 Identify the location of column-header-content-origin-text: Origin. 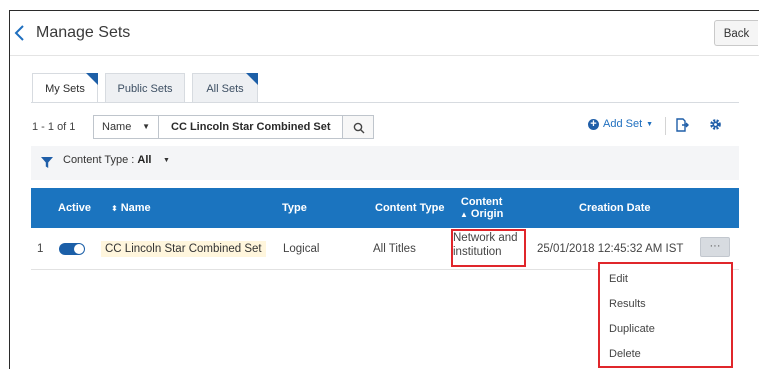
(487, 213).